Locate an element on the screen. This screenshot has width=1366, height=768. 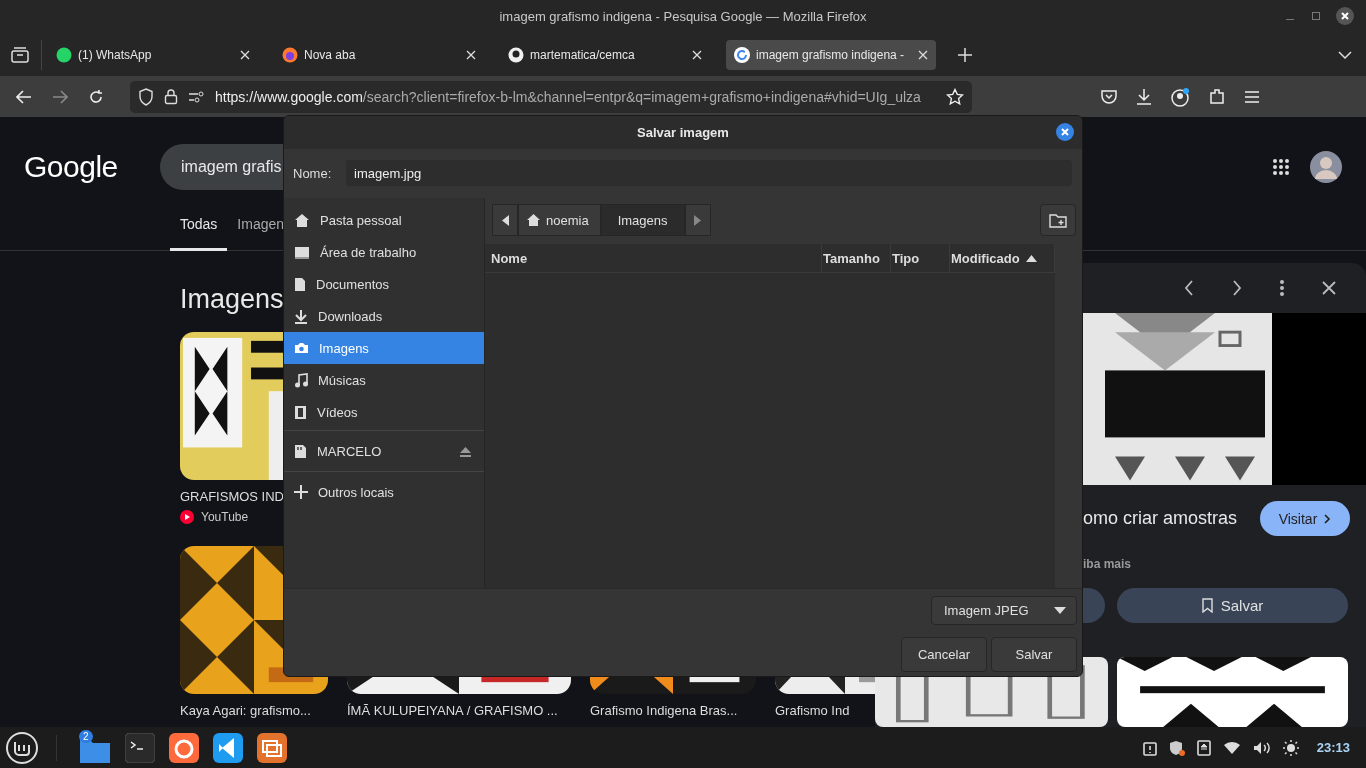
folder-plus-icon is located at coordinates (1058, 220).